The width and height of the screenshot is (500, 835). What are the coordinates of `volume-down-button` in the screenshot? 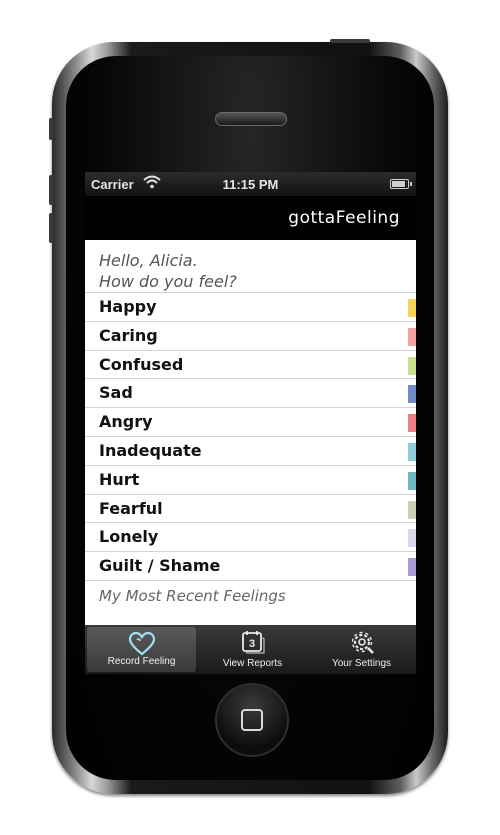 It's located at (51, 228).